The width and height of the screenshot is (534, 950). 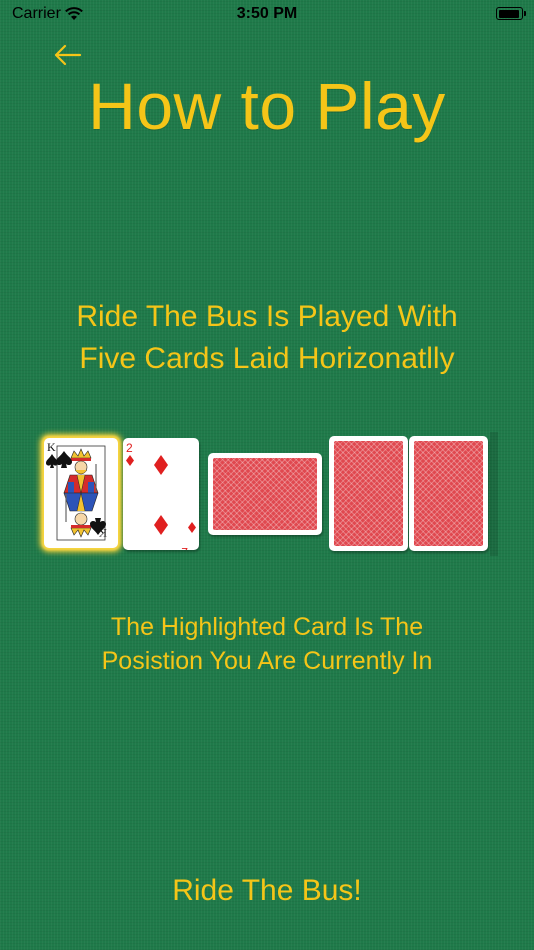 I want to click on clock: 3:50 PM, so click(x=267, y=13).